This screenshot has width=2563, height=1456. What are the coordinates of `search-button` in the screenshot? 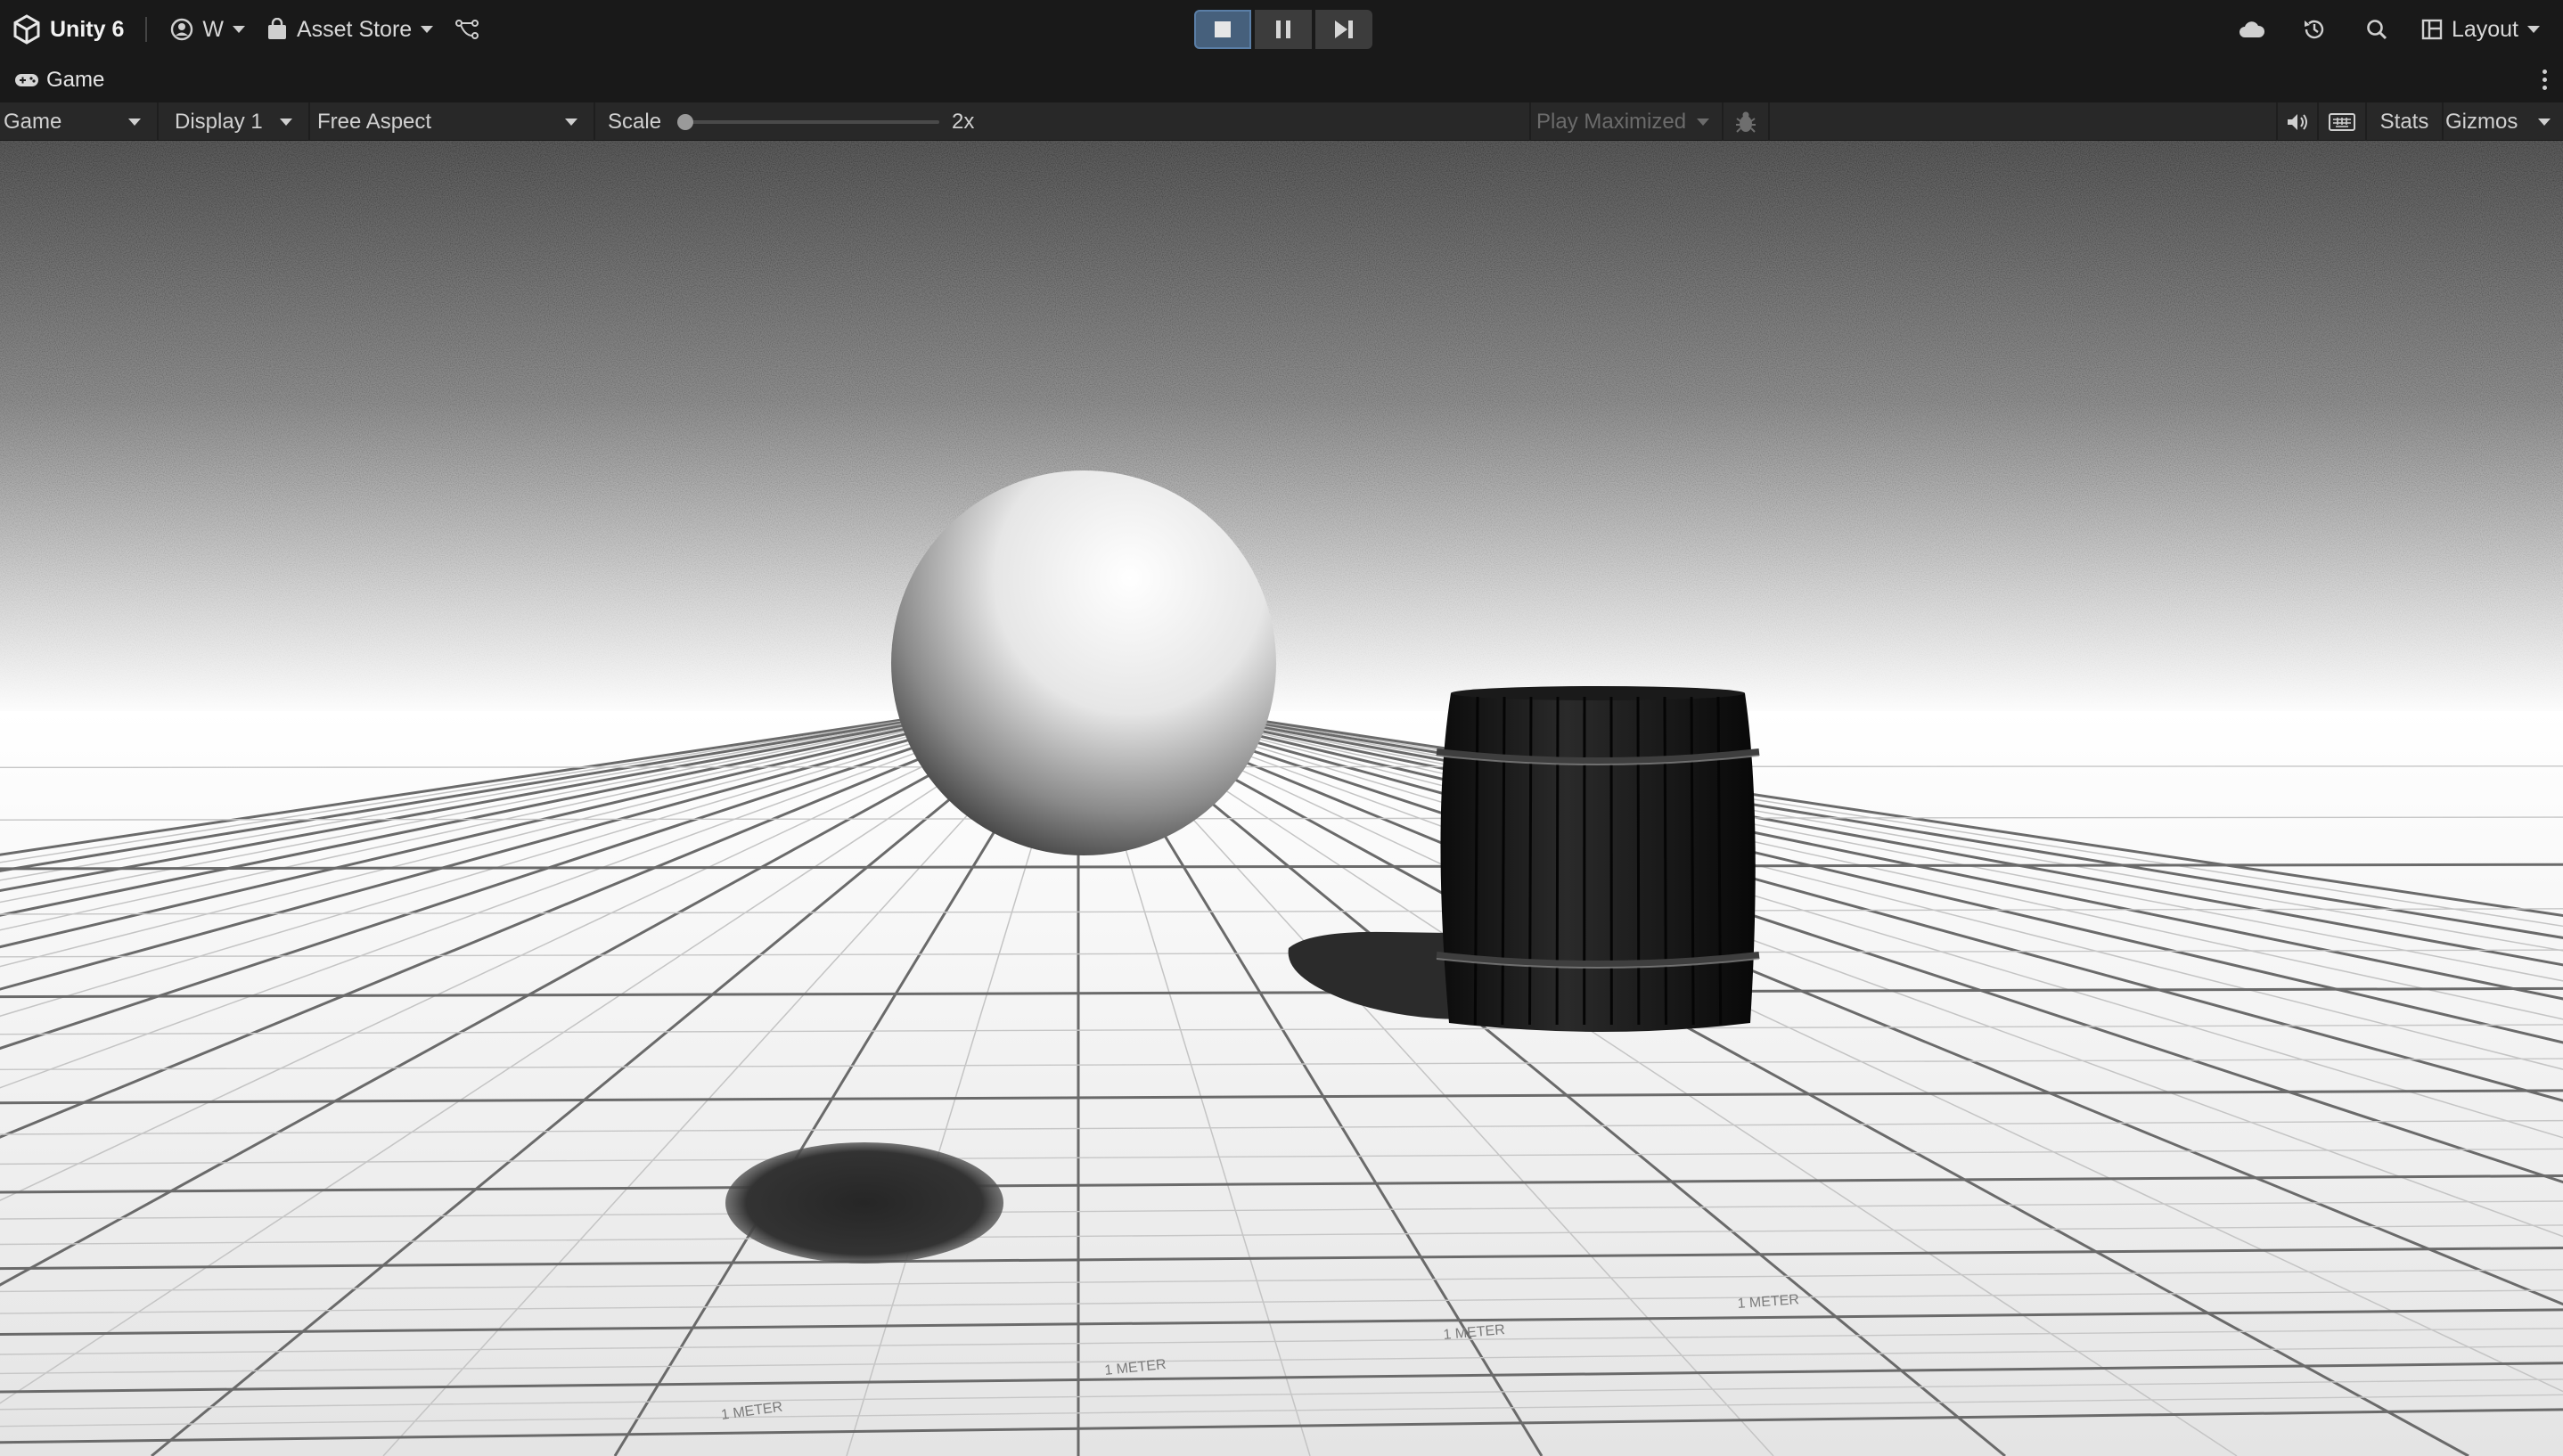 It's located at (2377, 29).